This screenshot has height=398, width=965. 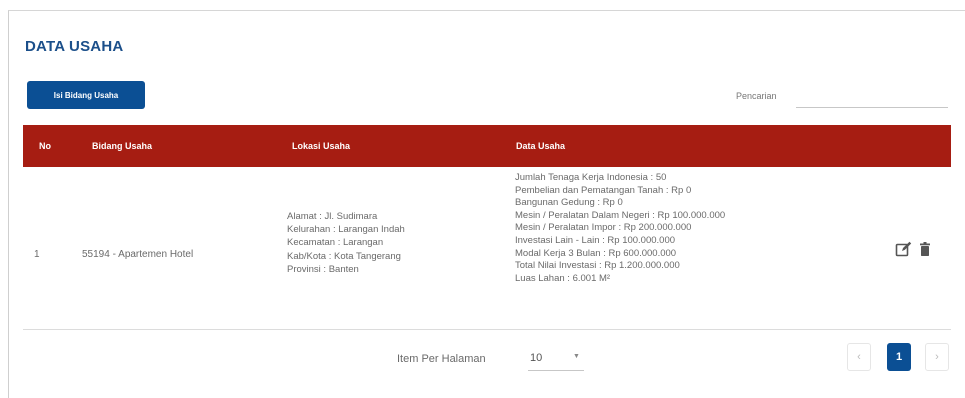 I want to click on chevron-down-icon: ▼, so click(x=576, y=356).